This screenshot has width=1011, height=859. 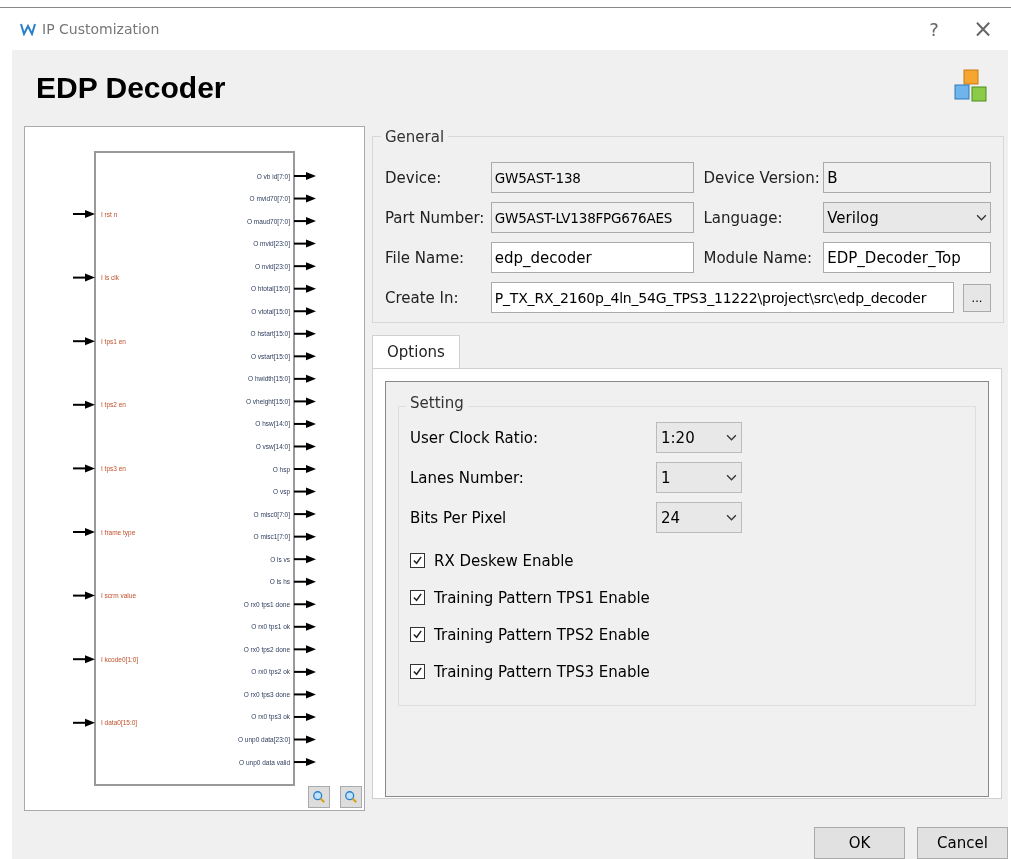 I want to click on readonly-field: B, so click(x=907, y=177).